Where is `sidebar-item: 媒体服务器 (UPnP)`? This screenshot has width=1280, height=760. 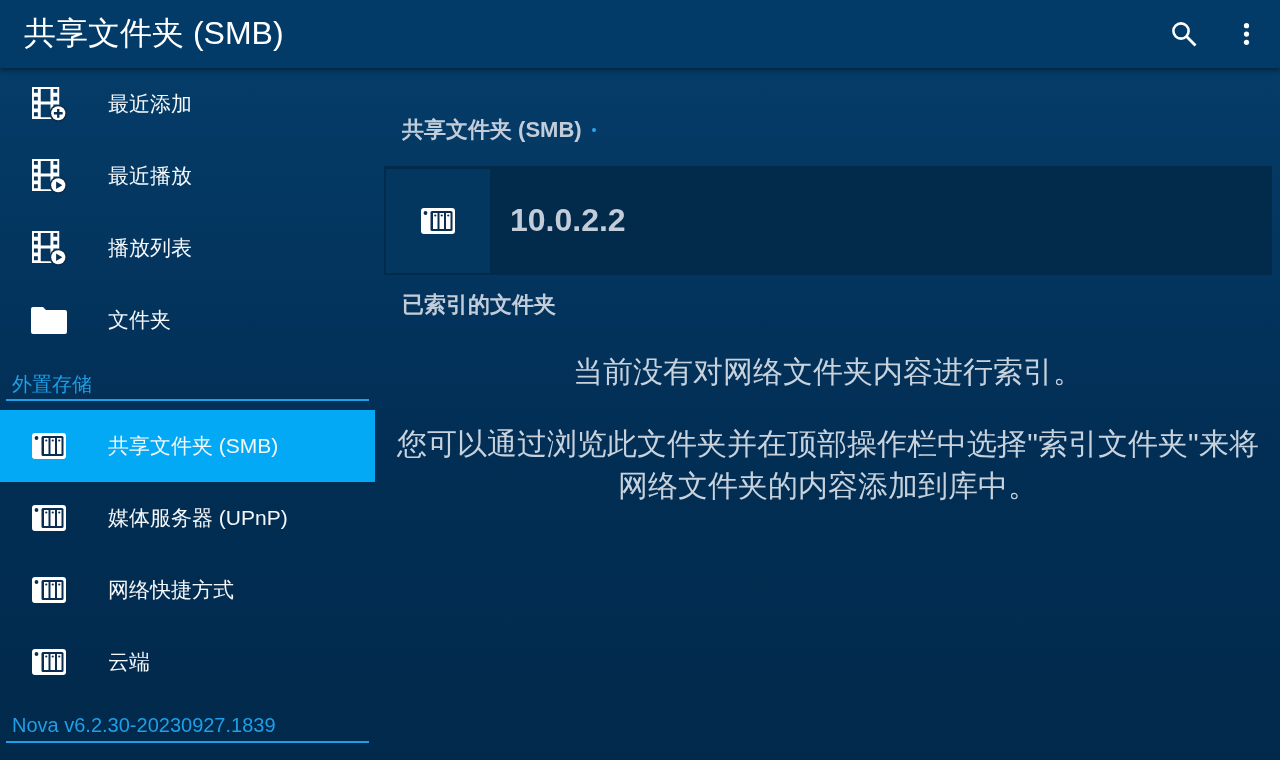 sidebar-item: 媒体服务器 (UPnP) is located at coordinates (187, 518).